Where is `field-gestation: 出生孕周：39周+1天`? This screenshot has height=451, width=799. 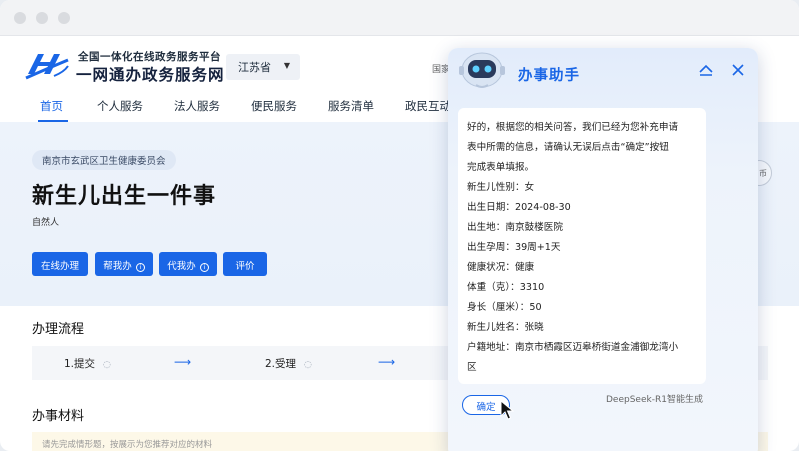
field-gestation: 出生孕周：39周+1天 is located at coordinates (514, 247).